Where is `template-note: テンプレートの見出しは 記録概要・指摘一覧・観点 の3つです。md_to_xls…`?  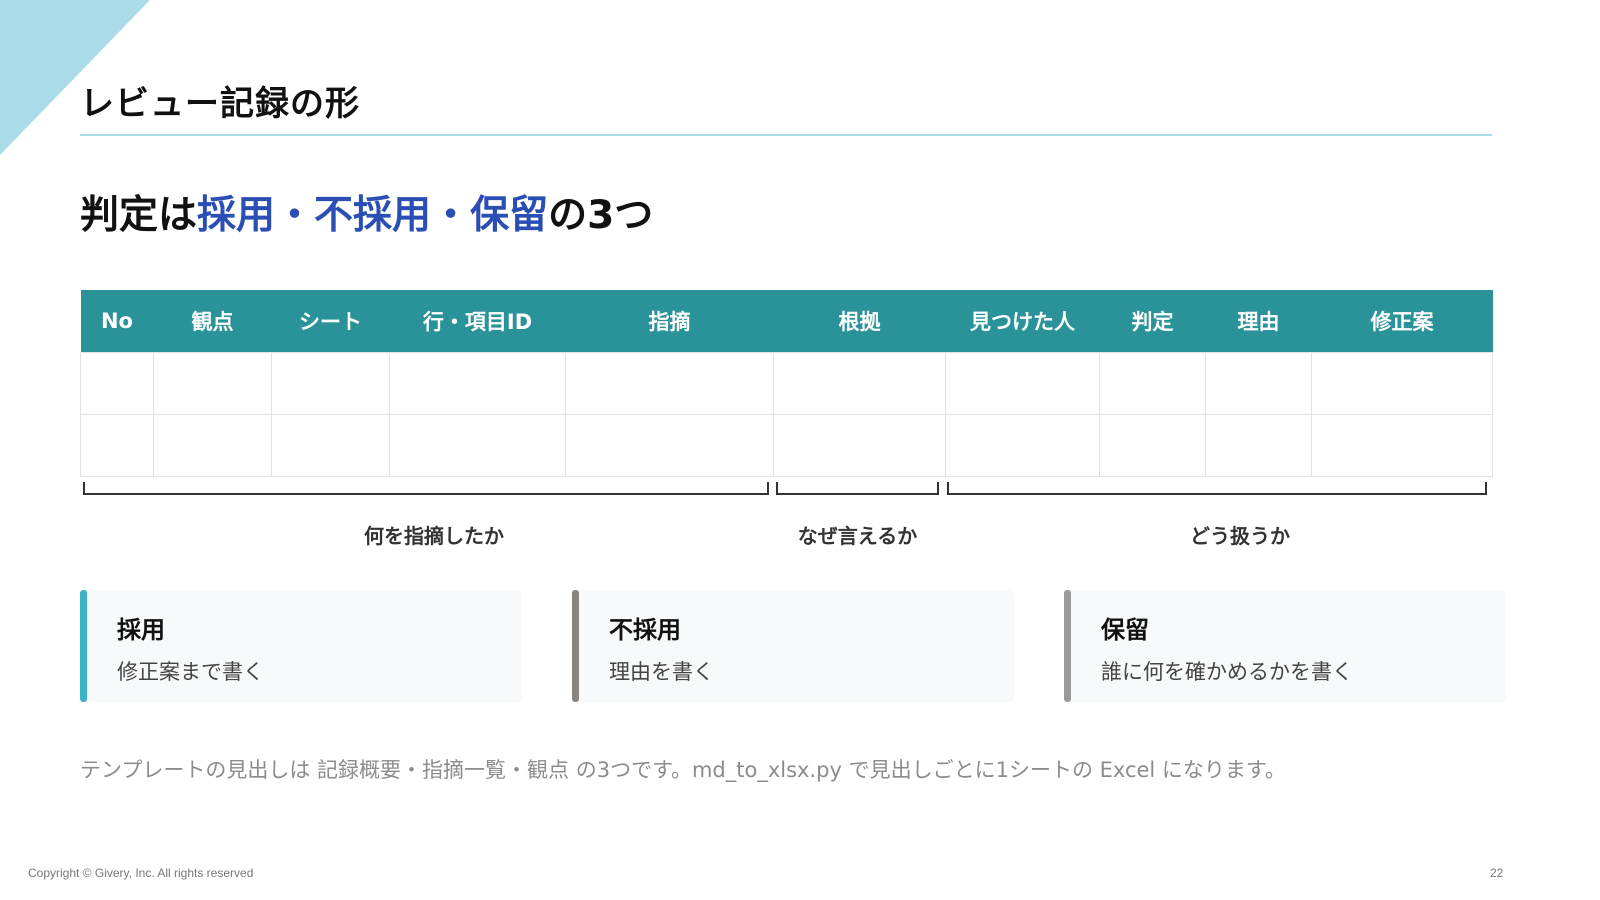 template-note: テンプレートの見出しは 記録概要・指摘一覧・観点 の3つです。md_to_xls… is located at coordinates (683, 770).